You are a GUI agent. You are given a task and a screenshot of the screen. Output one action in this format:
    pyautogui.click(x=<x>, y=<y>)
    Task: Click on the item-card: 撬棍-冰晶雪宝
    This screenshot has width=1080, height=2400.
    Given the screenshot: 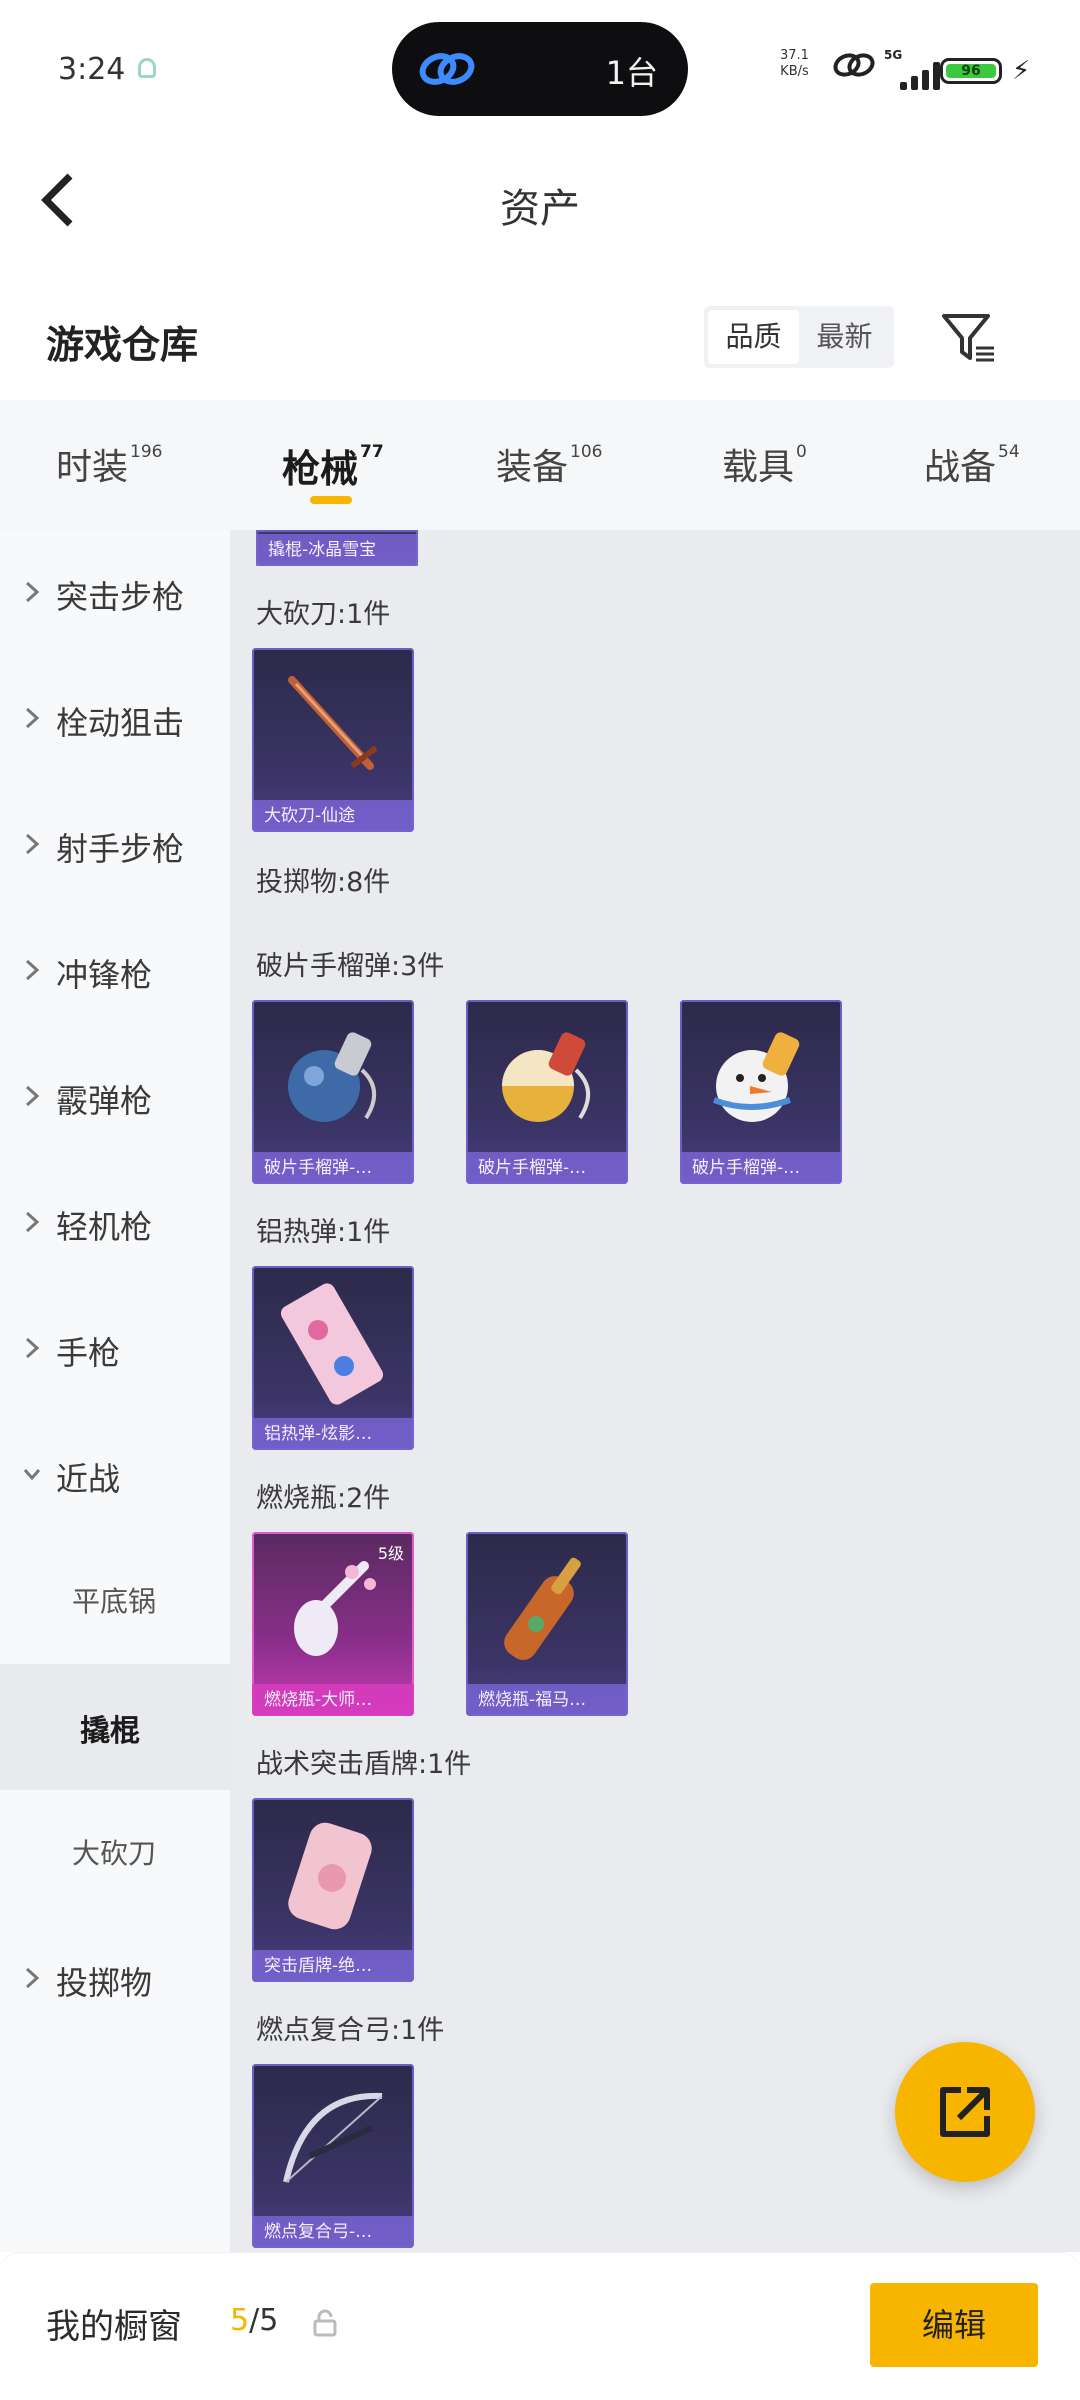 What is the action you would take?
    pyautogui.click(x=337, y=548)
    